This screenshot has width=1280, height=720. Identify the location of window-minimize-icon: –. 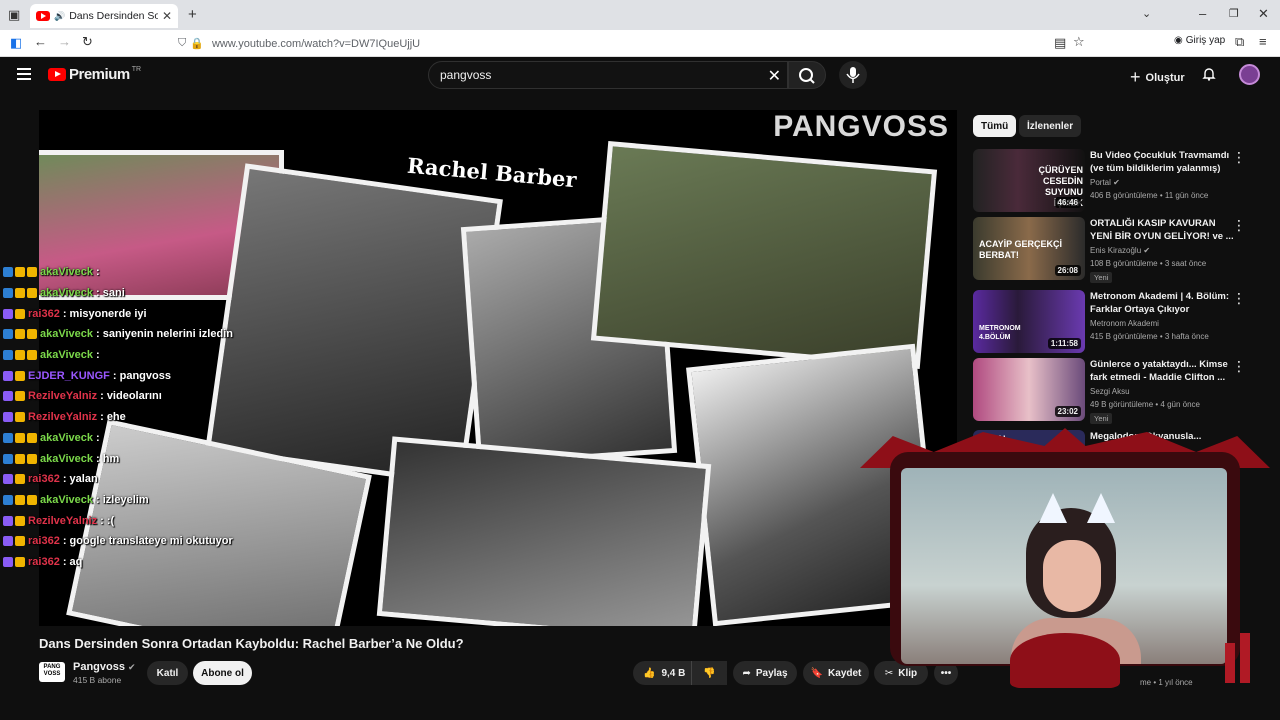
(1202, 13).